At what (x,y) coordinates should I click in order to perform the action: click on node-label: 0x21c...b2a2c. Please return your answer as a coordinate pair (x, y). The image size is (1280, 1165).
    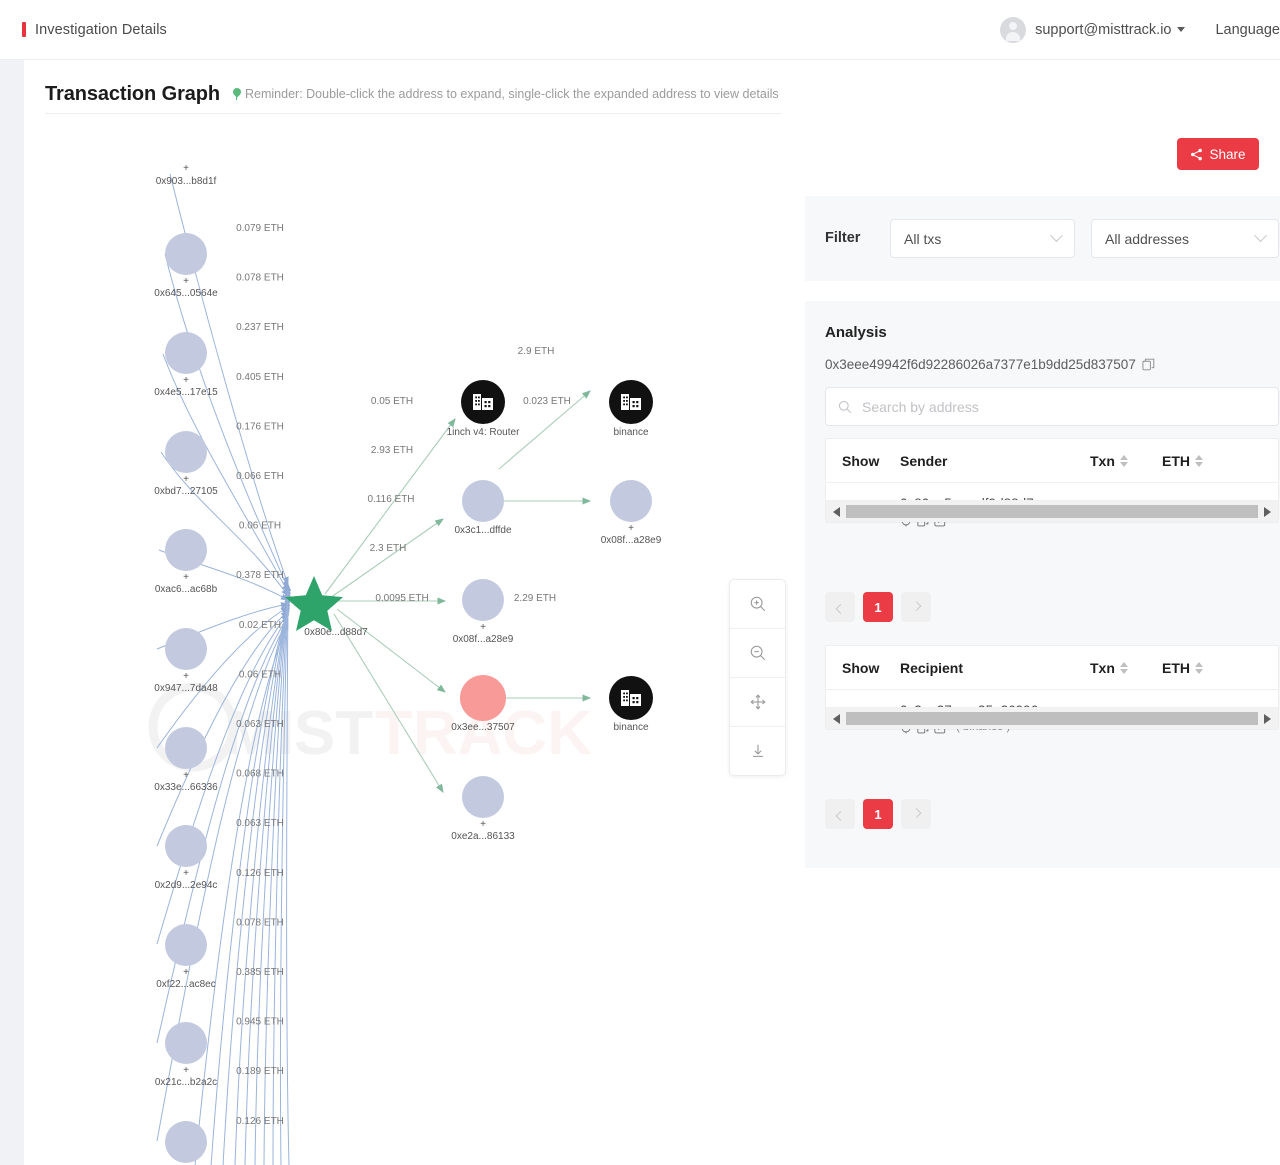
    Looking at the image, I should click on (186, 1082).